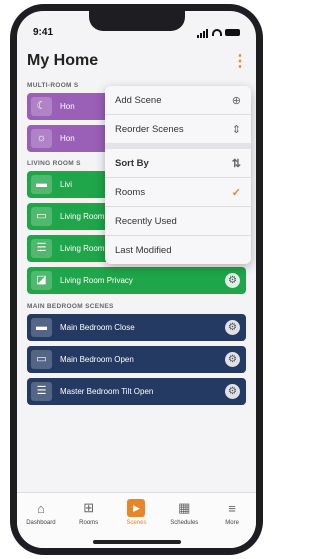 This screenshot has width=320, height=559. Describe the element at coordinates (146, 221) in the screenshot. I see `menu-item-label: Recently Used` at that location.